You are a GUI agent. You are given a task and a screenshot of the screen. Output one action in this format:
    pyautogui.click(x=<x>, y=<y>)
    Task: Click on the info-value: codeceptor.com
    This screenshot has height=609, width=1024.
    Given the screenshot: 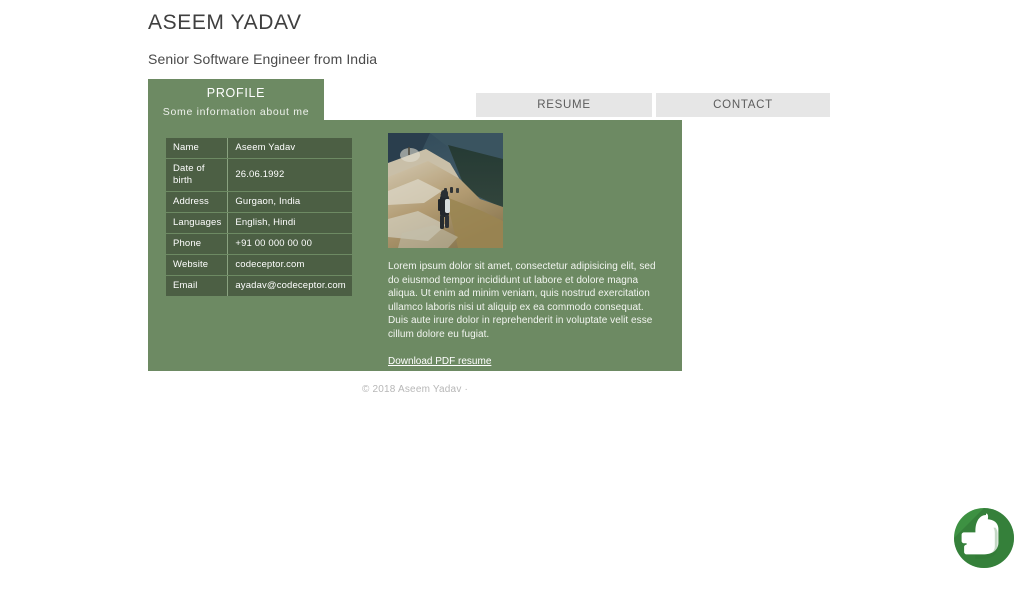 What is the action you would take?
    pyautogui.click(x=290, y=265)
    